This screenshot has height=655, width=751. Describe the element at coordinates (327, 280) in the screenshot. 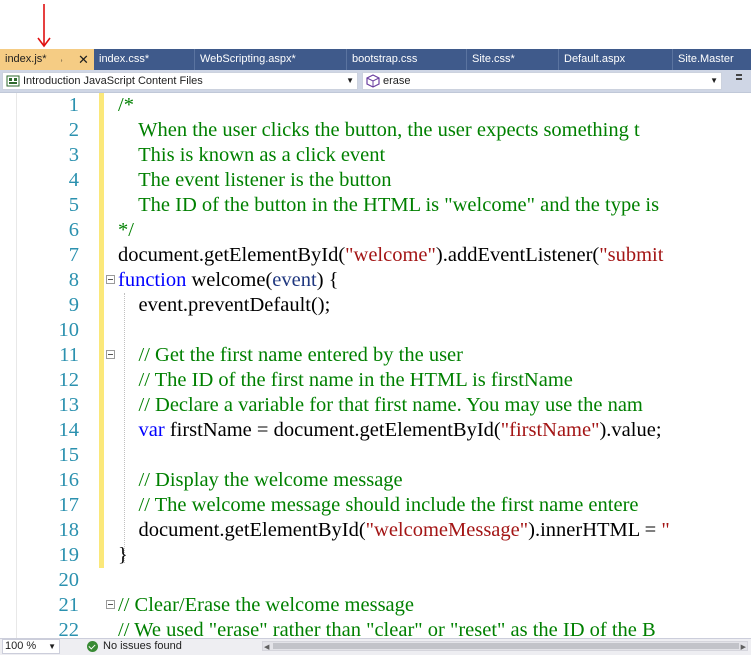

I see `code-token: ) {` at that location.